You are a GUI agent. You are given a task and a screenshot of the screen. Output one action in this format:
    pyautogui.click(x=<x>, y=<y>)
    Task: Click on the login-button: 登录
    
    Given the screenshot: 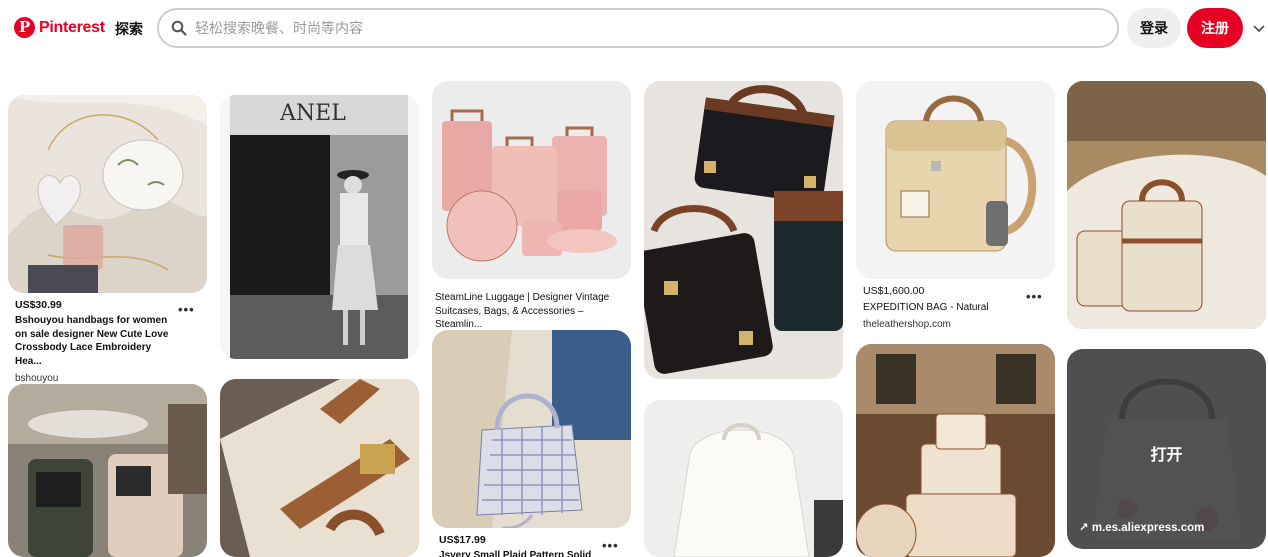 What is the action you would take?
    pyautogui.click(x=1154, y=28)
    